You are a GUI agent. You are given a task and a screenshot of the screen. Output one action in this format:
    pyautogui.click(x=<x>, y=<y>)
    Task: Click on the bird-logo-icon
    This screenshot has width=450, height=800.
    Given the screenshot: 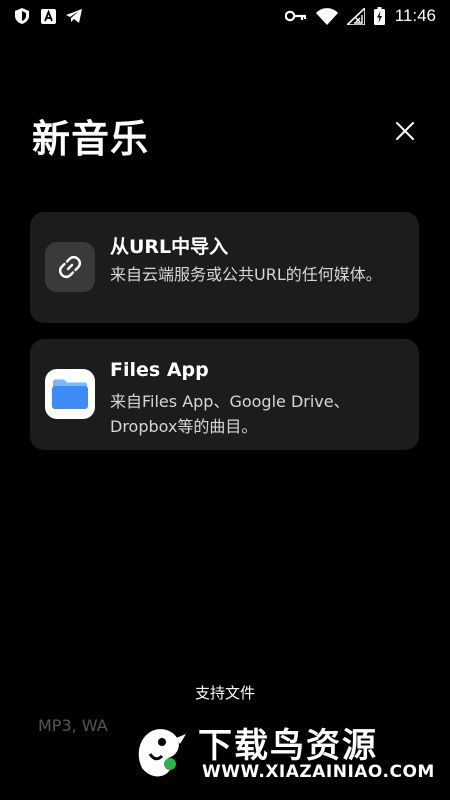 What is the action you would take?
    pyautogui.click(x=159, y=752)
    